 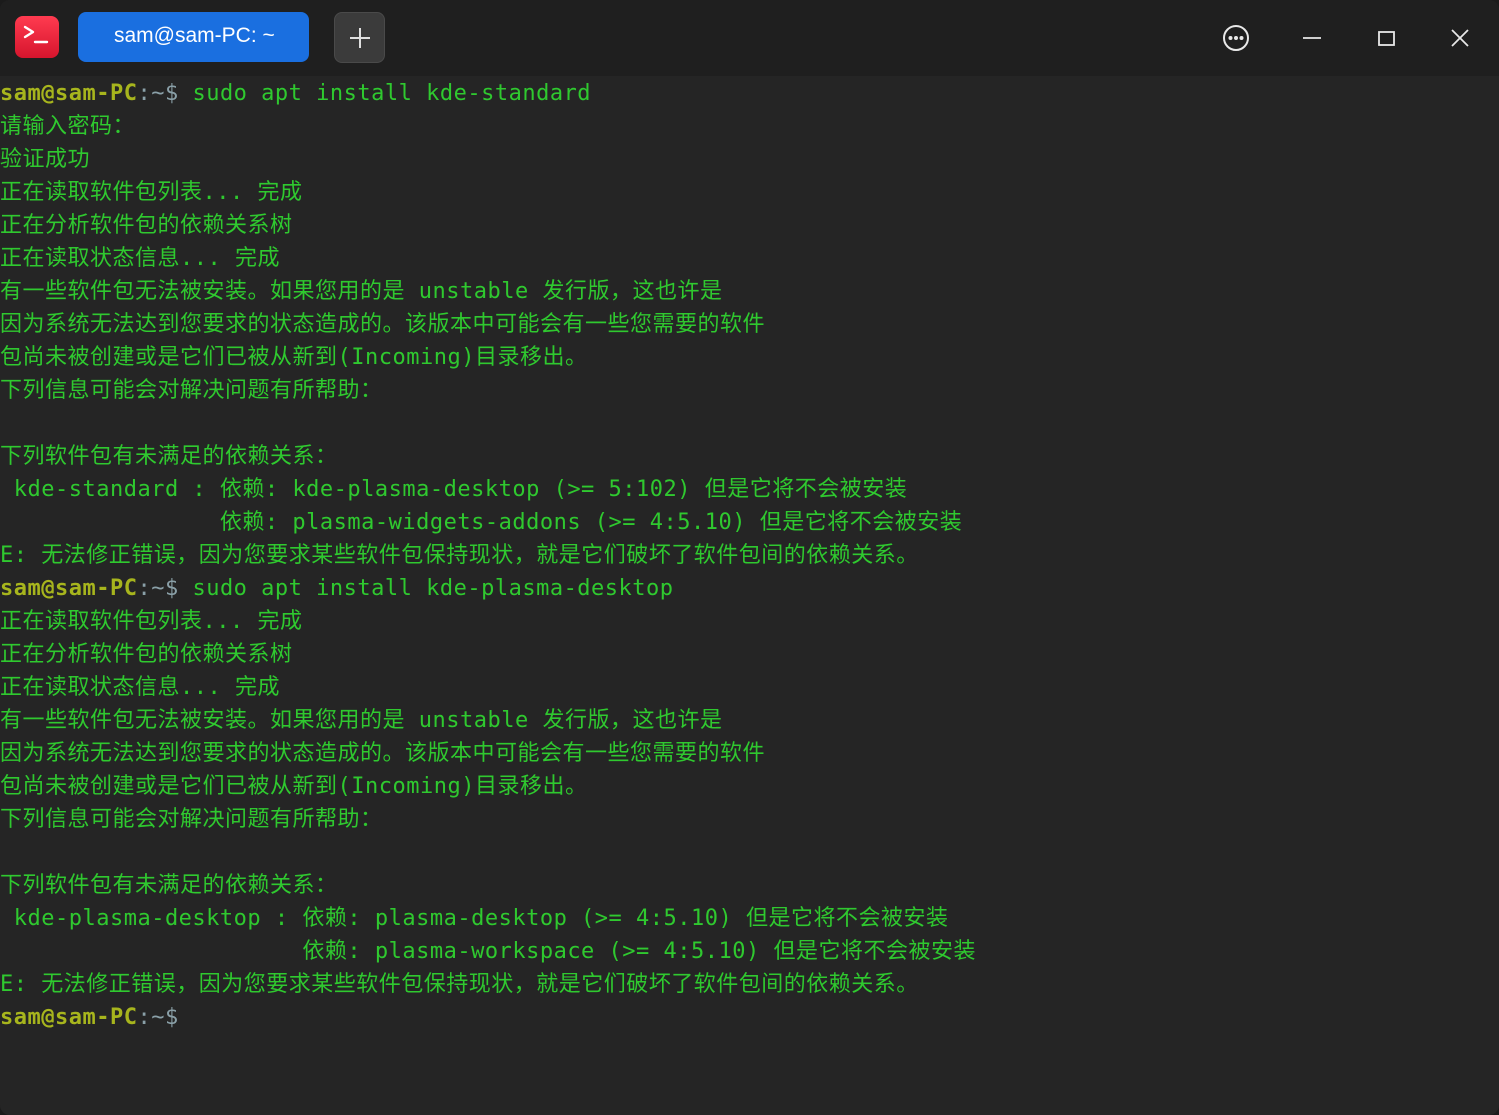 I want to click on close-window-icon, so click(x=1460, y=38).